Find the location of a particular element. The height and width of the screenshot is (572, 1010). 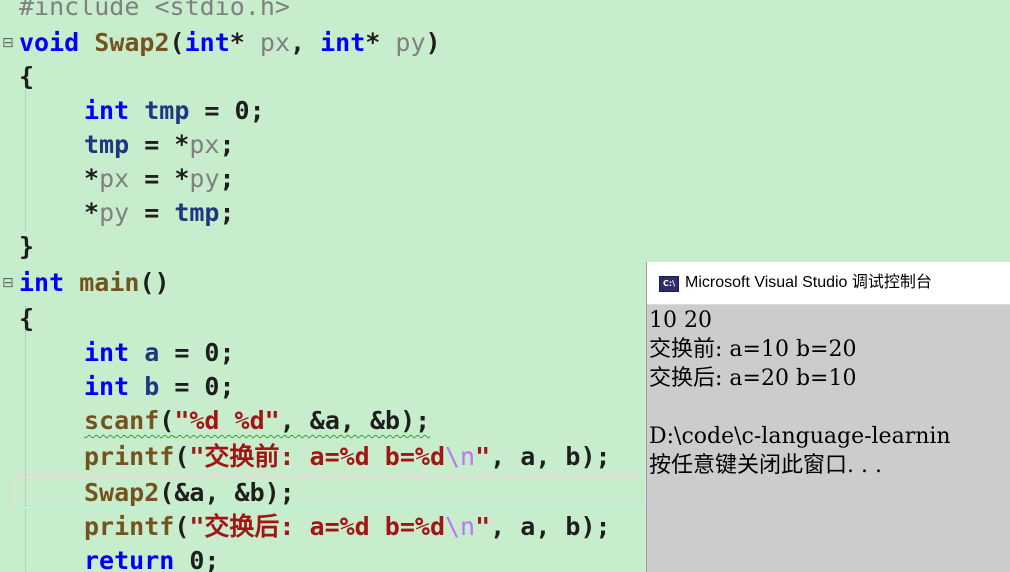

string-literal: "%d %d" is located at coordinates (227, 420).